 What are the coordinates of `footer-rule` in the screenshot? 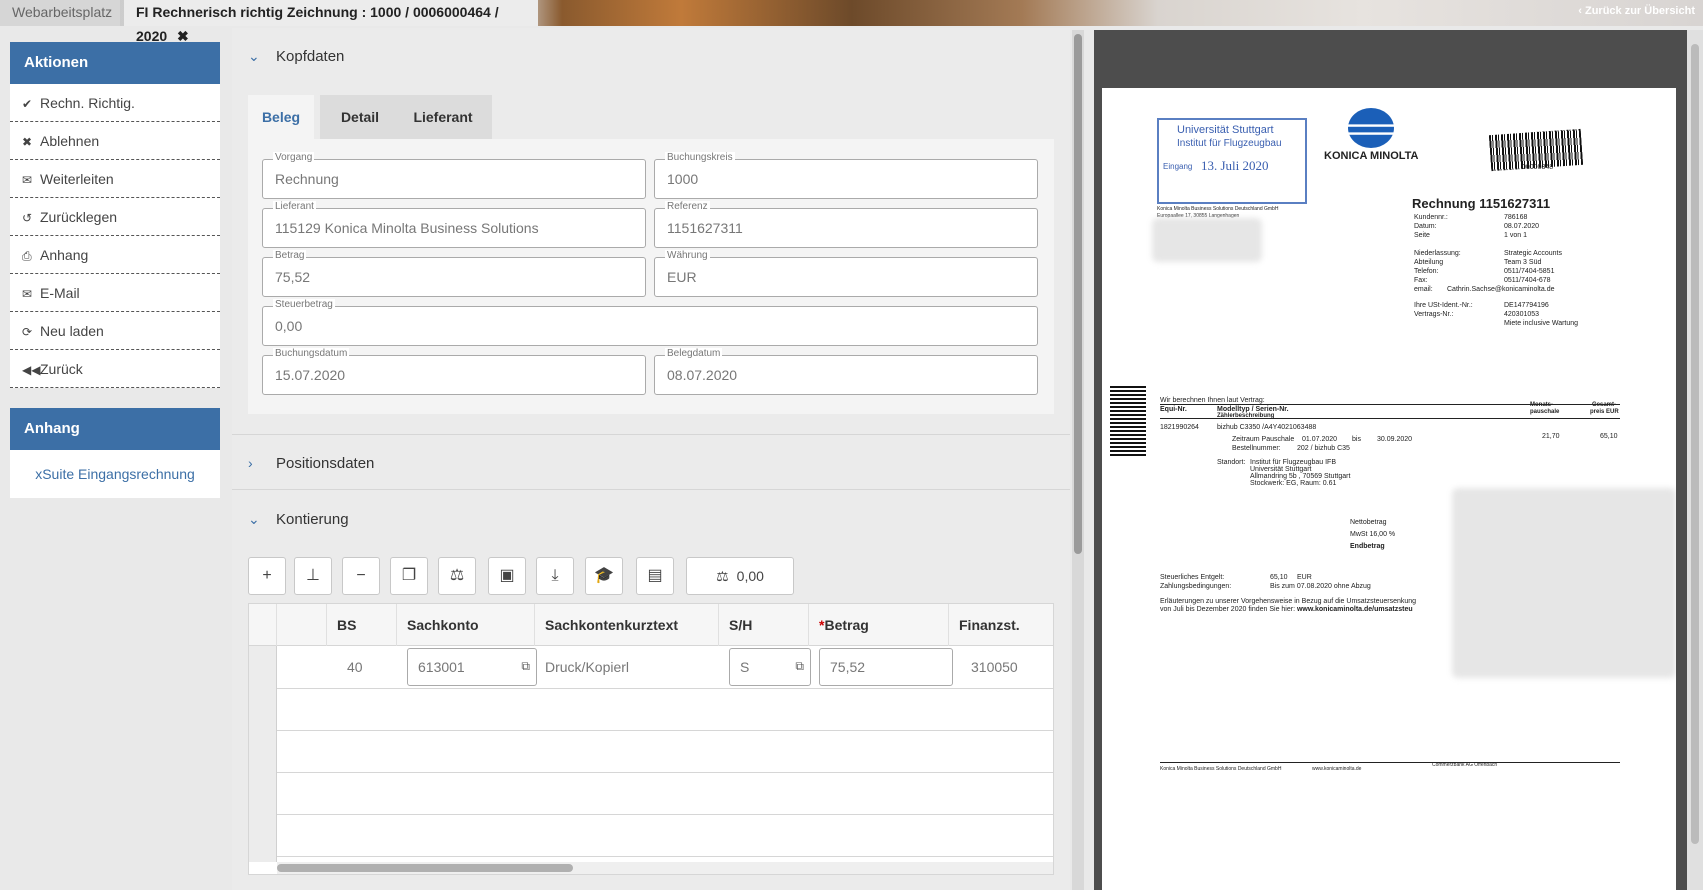 It's located at (1390, 762).